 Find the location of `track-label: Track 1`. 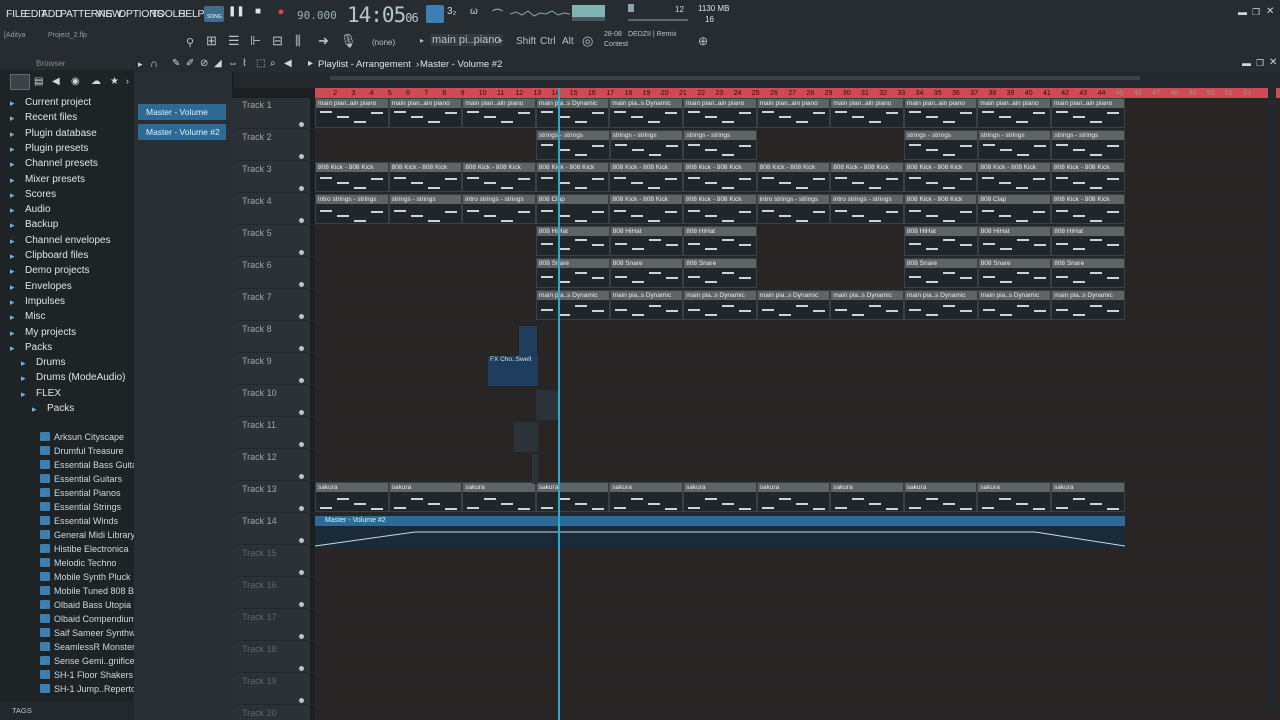

track-label: Track 1 is located at coordinates (257, 105).